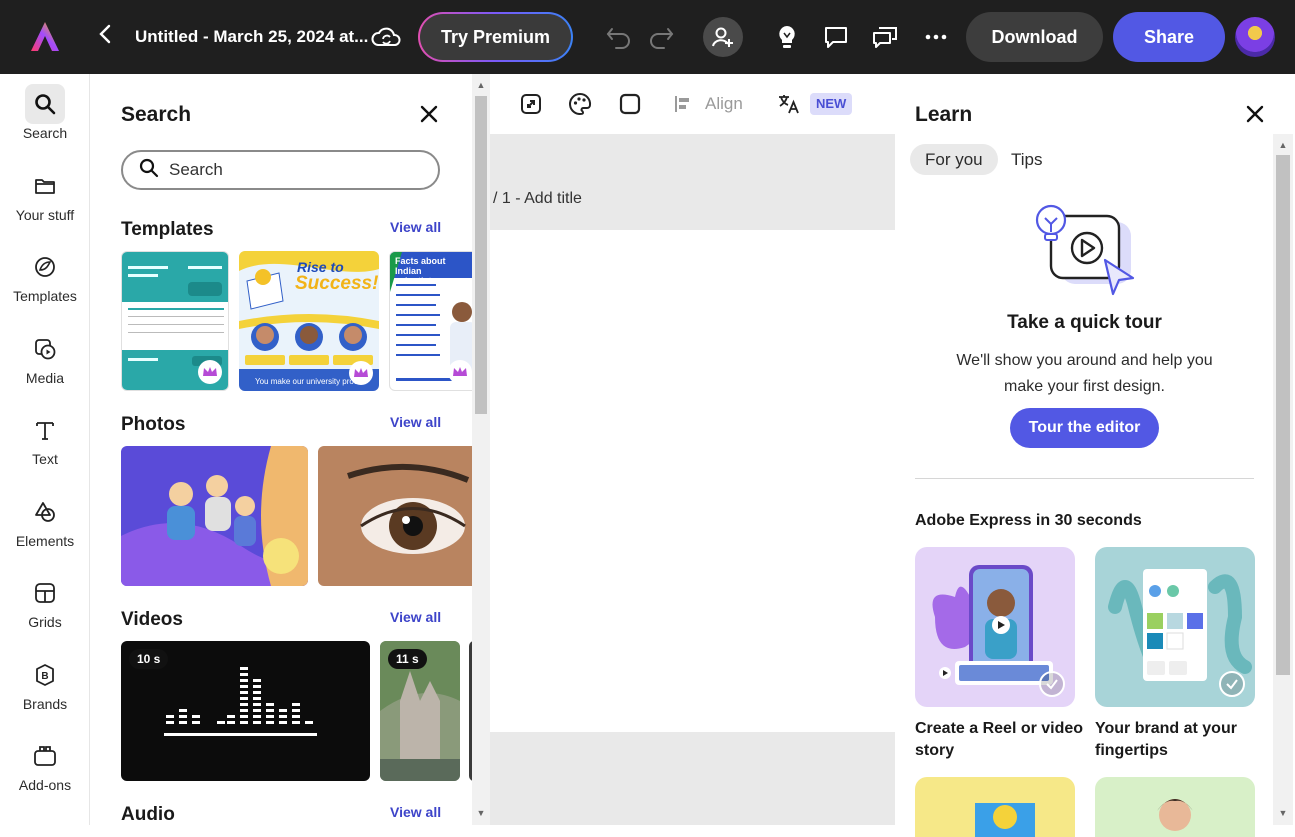  I want to click on rail-item-your-stuff: Your stuff, so click(45, 194).